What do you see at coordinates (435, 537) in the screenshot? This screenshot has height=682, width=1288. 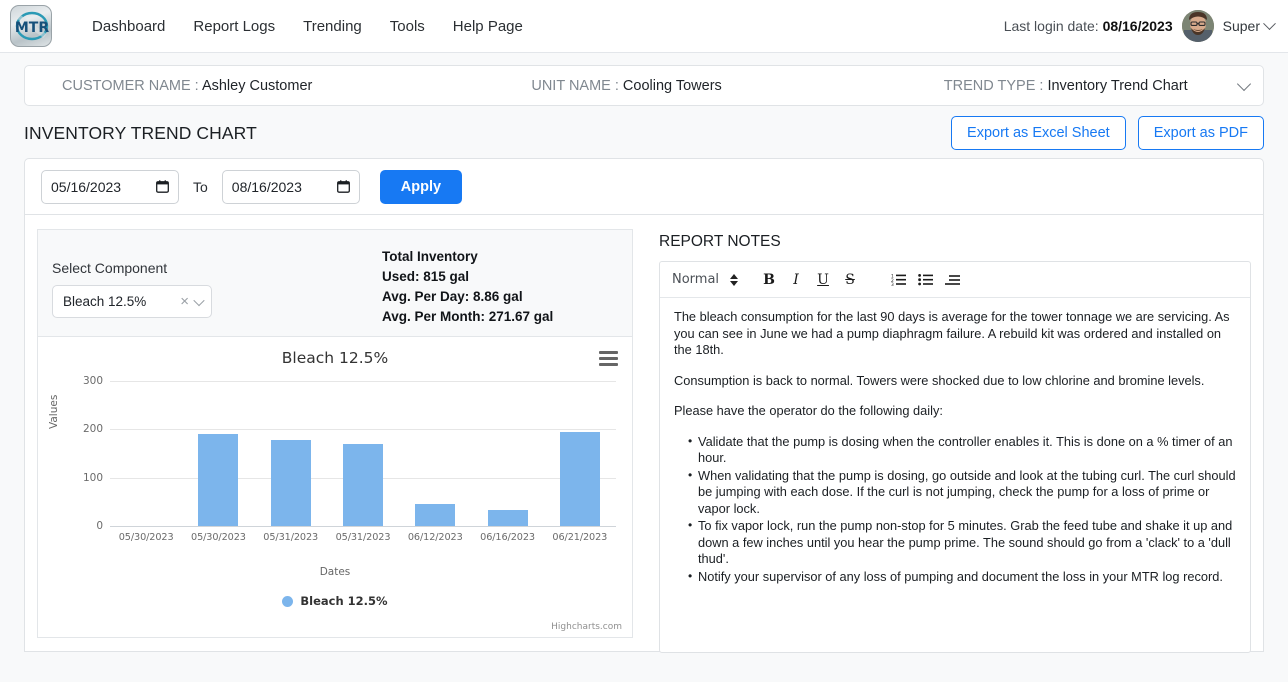 I see `x-axis-tick-label: 06/12/2023` at bounding box center [435, 537].